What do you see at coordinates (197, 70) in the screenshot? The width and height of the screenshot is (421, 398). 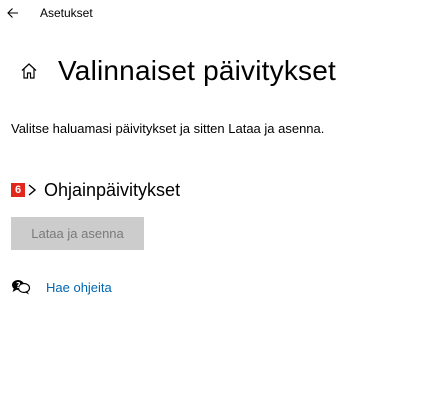 I see `page-title: Valinnaiset päivitykset` at bounding box center [197, 70].